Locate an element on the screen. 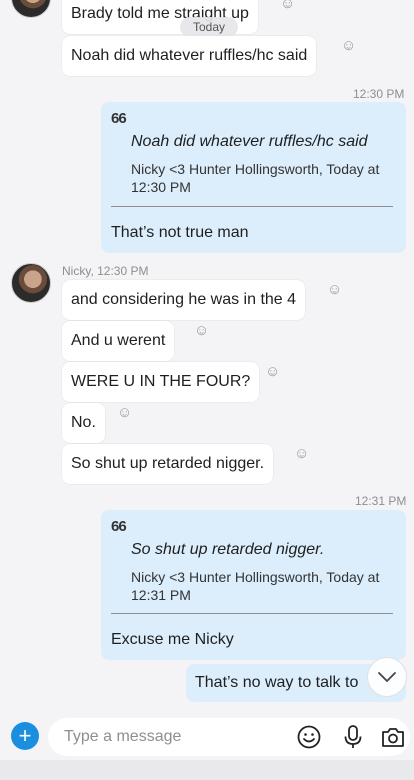 The image size is (414, 780). plus-button: + is located at coordinates (25, 736).